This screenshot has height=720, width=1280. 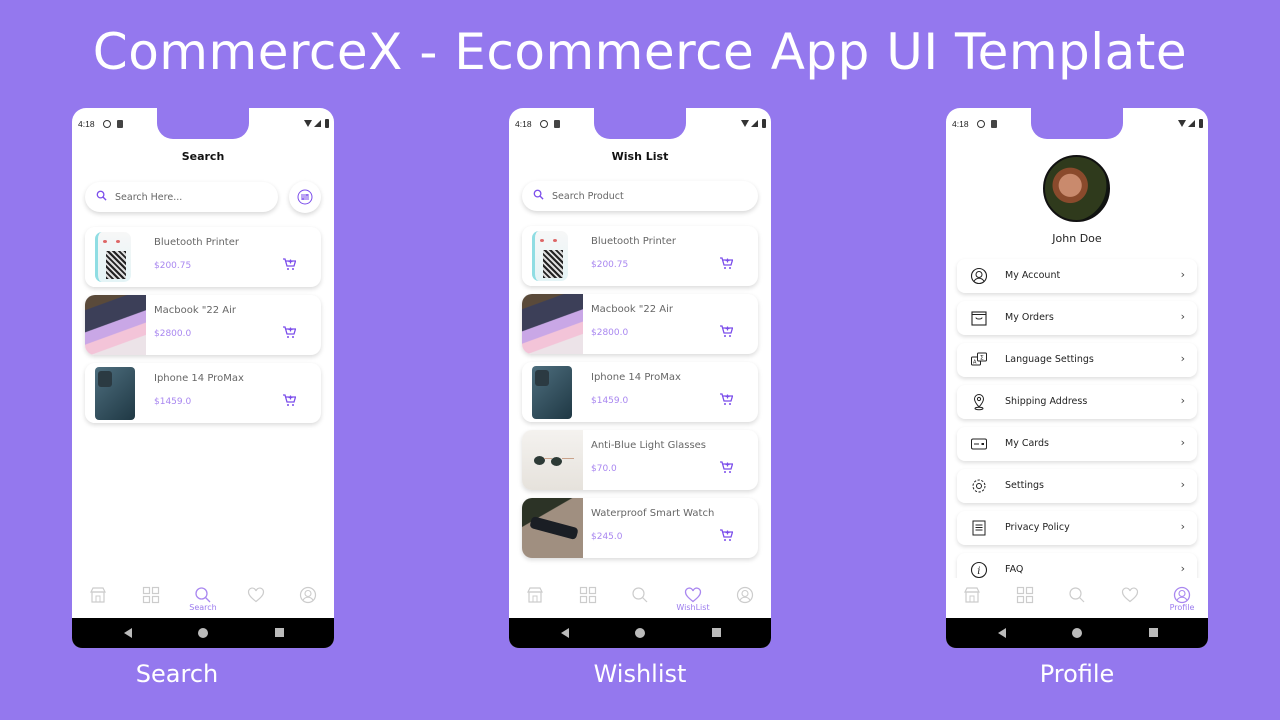 I want to click on caption-wishlist: Wishlist, so click(x=640, y=674).